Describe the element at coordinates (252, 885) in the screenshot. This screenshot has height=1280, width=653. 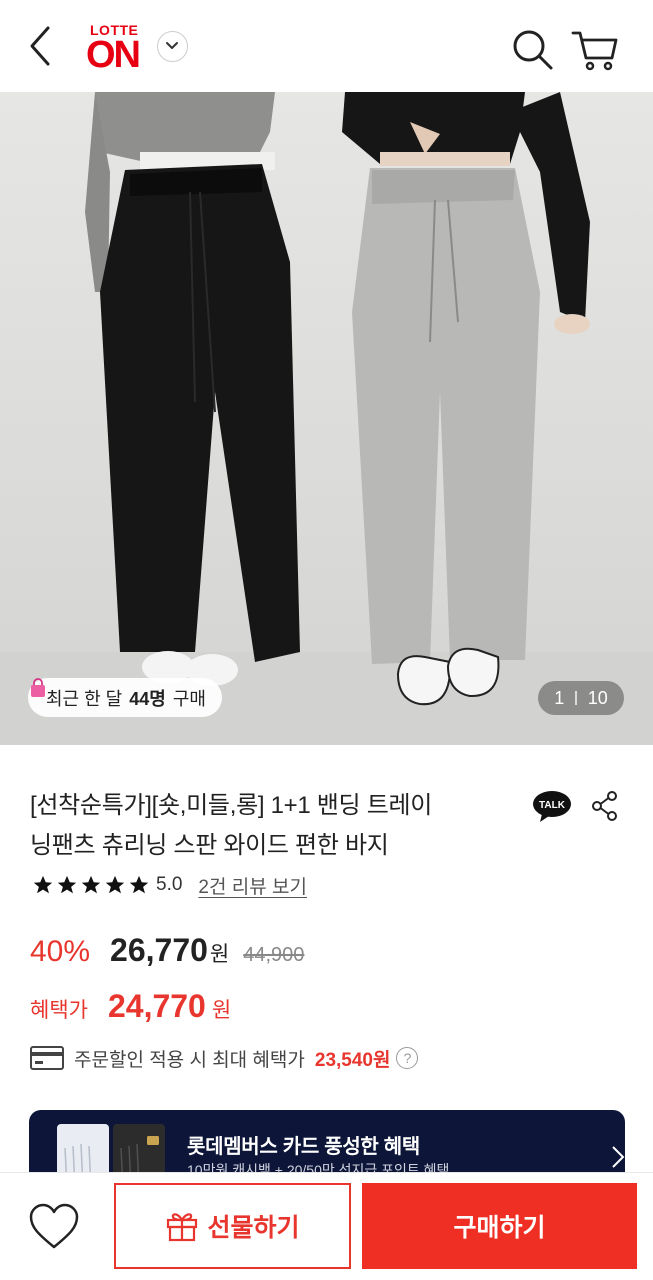
I see `review-link: 2건 리뷰 보기` at that location.